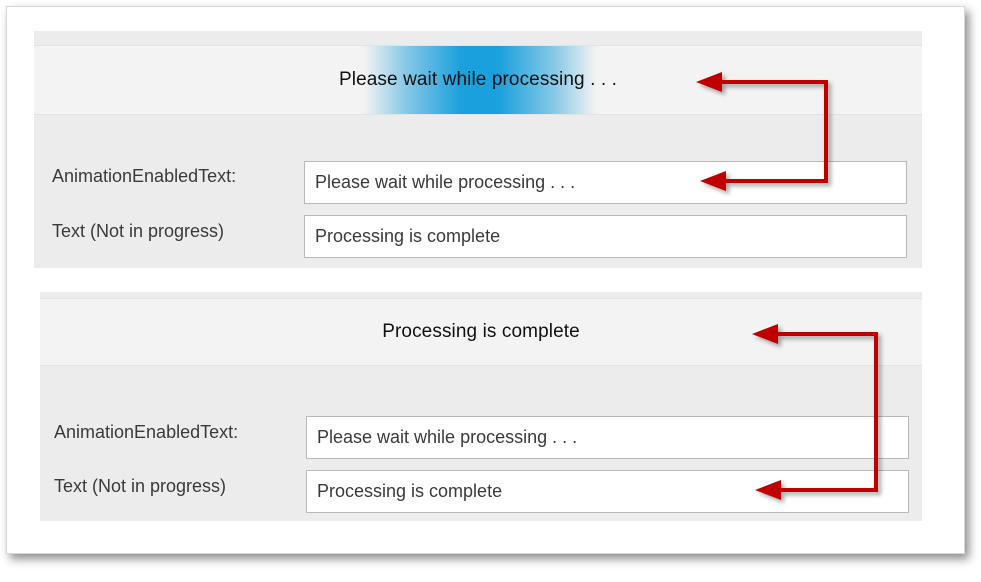 This screenshot has width=981, height=582. I want to click on arrow-connector-top, so click(762, 131).